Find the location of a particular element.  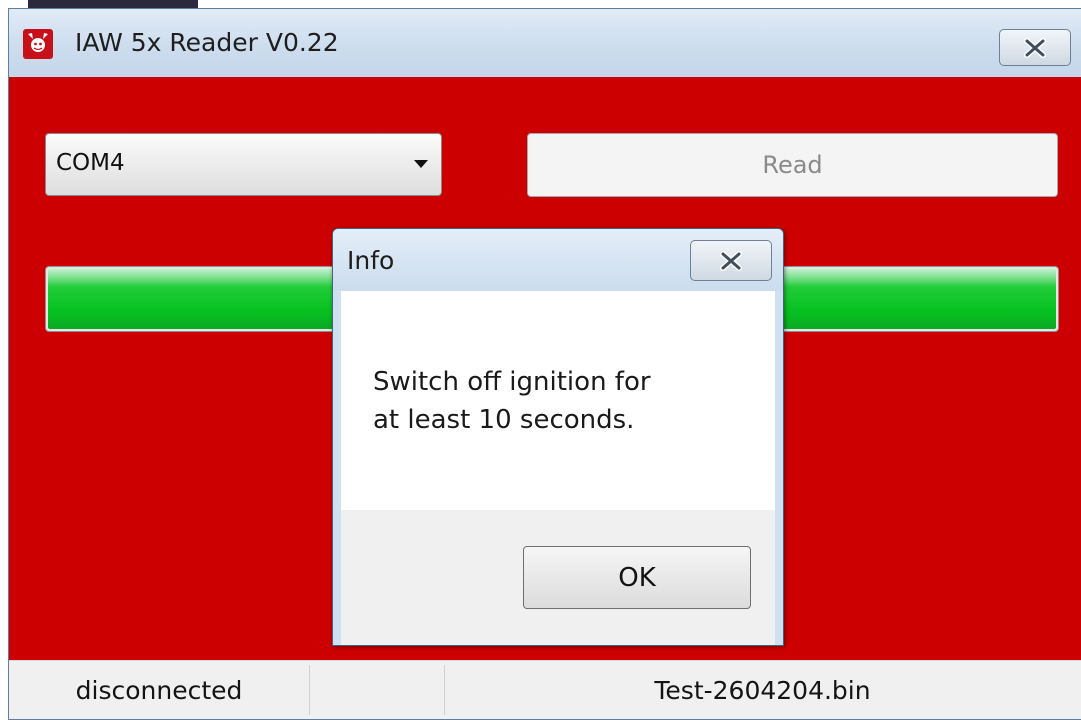

dialog-close-button is located at coordinates (731, 260).